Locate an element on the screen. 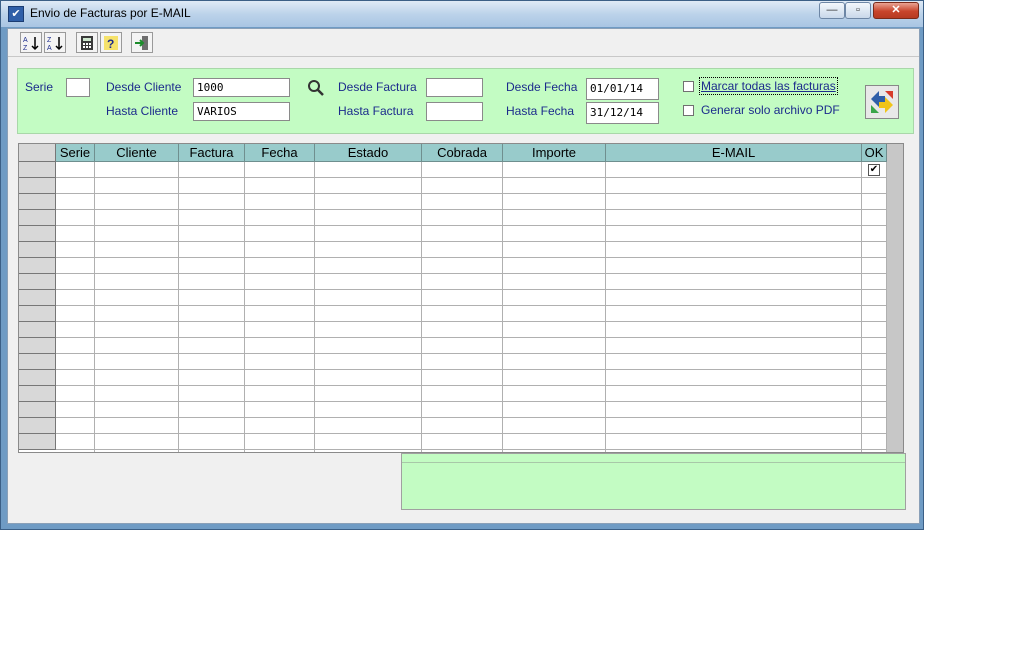  desde-fecha-field: 01/01/14 is located at coordinates (622, 89).